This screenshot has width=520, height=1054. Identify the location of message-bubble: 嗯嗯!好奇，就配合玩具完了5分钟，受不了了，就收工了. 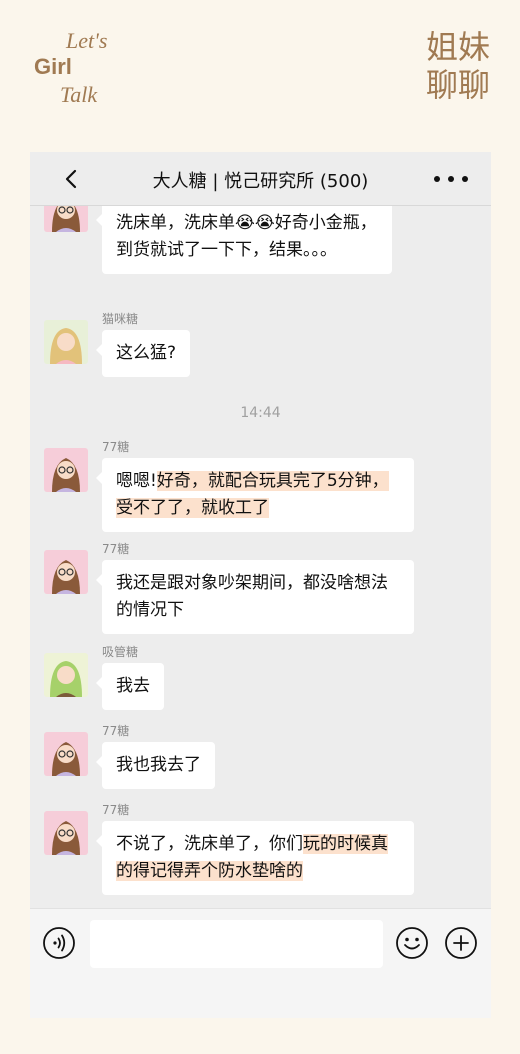
(255, 495).